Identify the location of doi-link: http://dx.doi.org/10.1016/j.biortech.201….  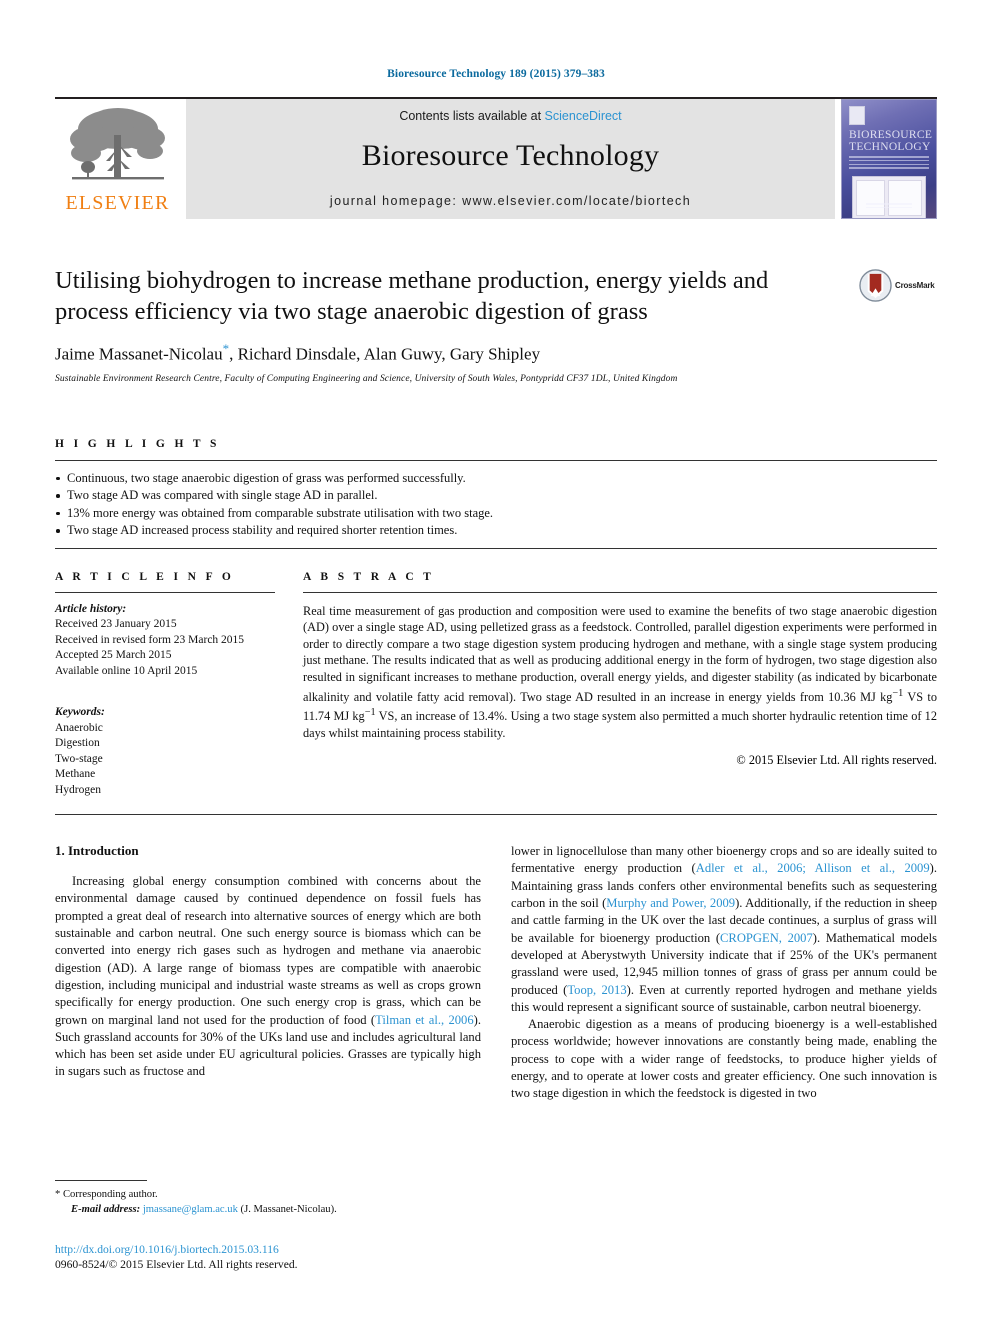
(265, 1249).